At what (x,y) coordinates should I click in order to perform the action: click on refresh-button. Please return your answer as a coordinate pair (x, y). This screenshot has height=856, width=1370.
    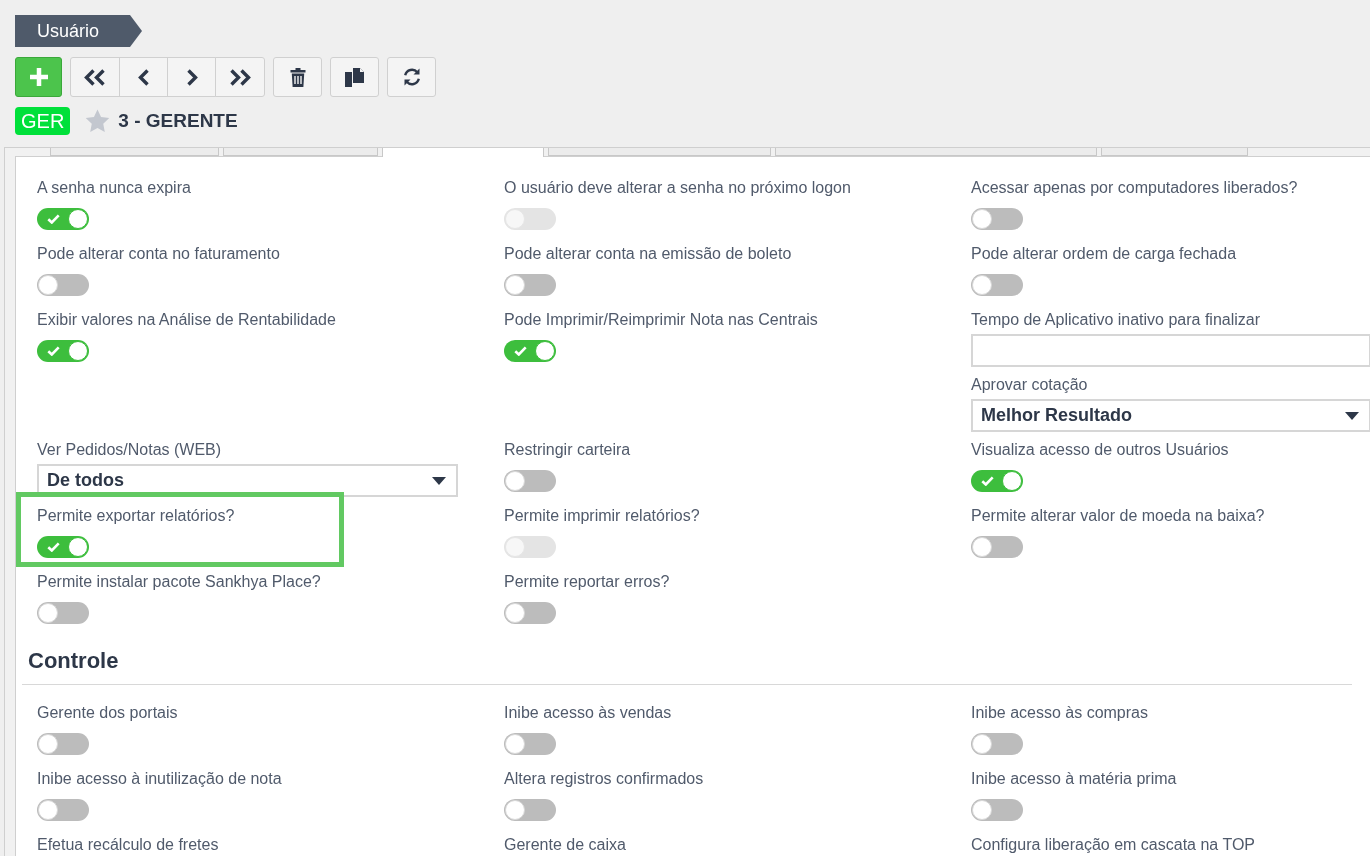
    Looking at the image, I should click on (411, 77).